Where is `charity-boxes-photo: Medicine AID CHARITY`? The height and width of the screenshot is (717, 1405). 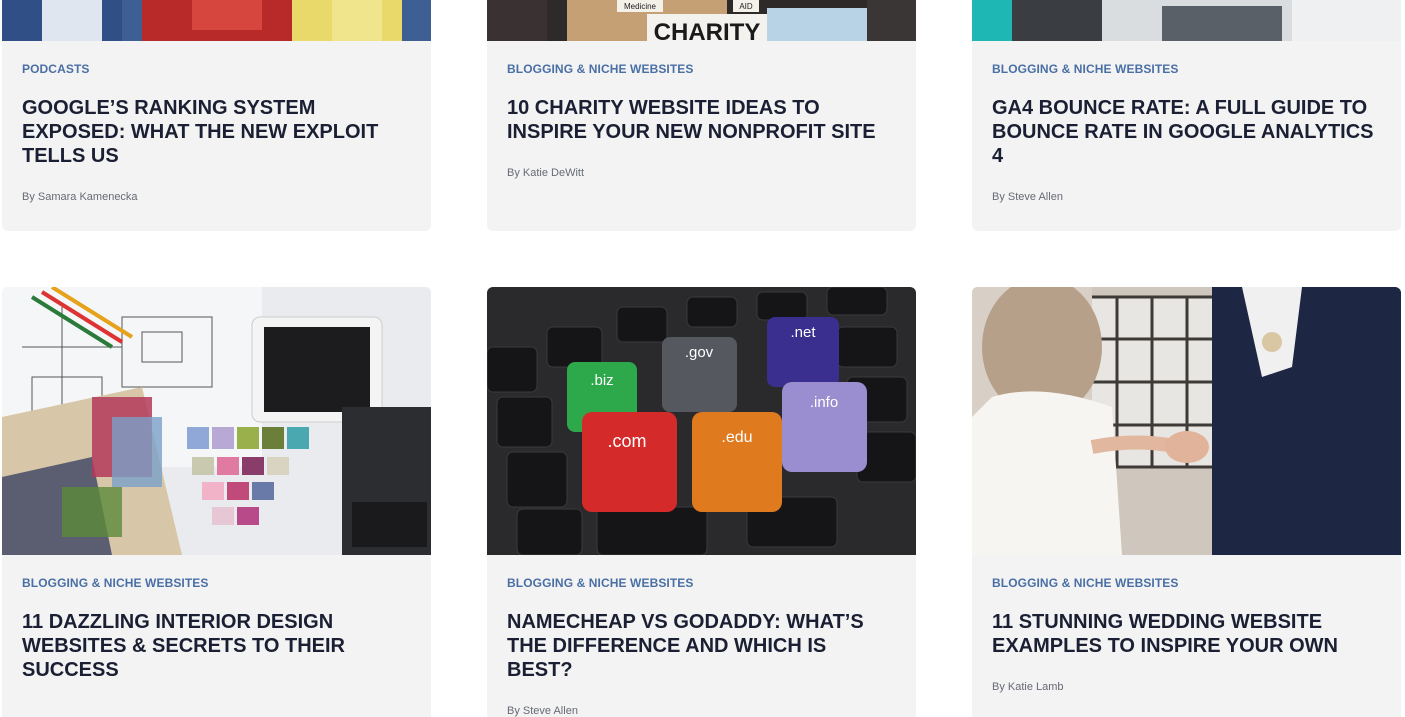 charity-boxes-photo: Medicine AID CHARITY is located at coordinates (701, 20).